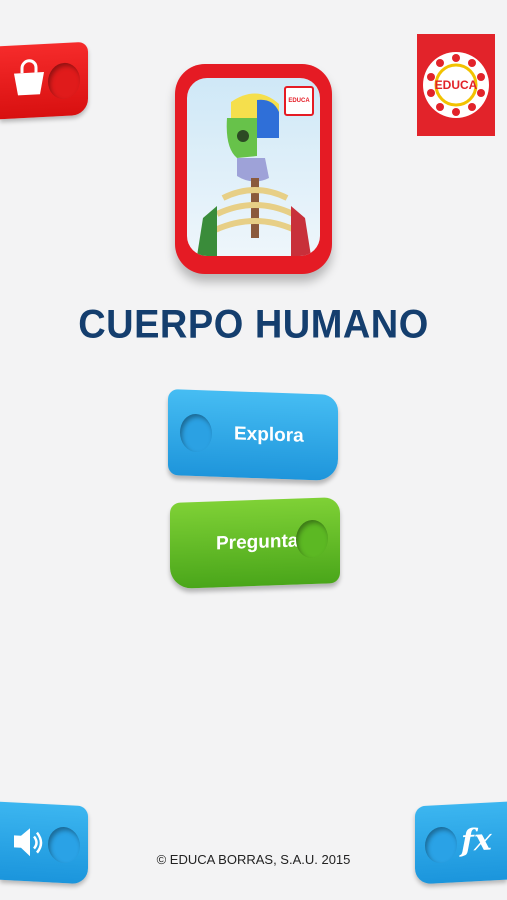 The width and height of the screenshot is (507, 900). I want to click on educa-logo-text: EDUCA, so click(456, 85).